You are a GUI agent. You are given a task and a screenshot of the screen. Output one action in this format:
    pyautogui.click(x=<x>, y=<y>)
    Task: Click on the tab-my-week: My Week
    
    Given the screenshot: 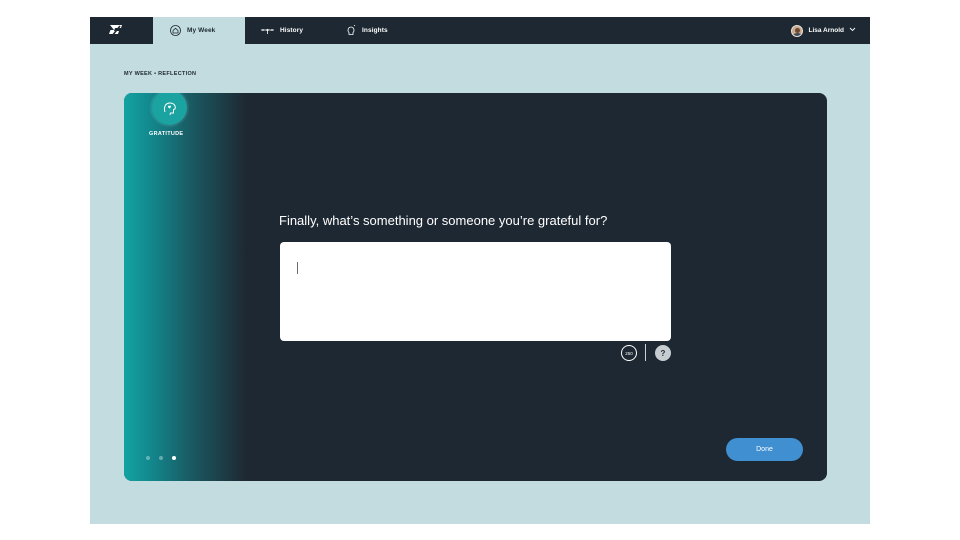 What is the action you would take?
    pyautogui.click(x=199, y=30)
    